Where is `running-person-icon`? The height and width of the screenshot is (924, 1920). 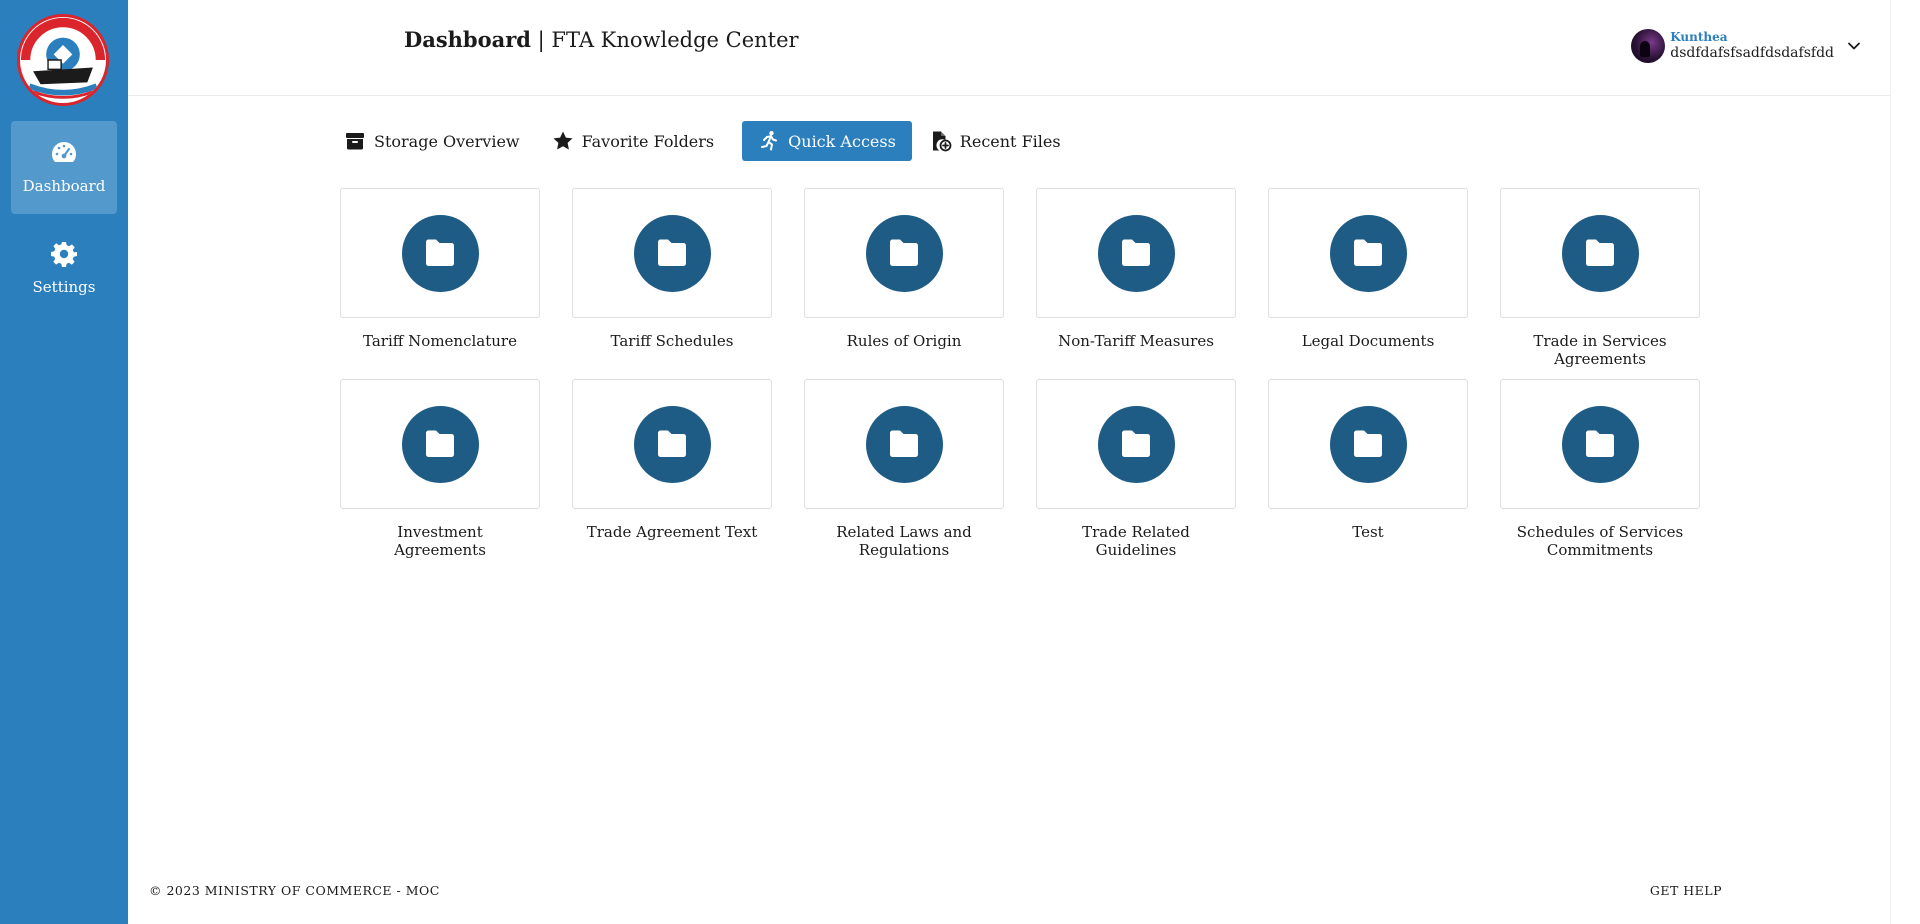 running-person-icon is located at coordinates (769, 141).